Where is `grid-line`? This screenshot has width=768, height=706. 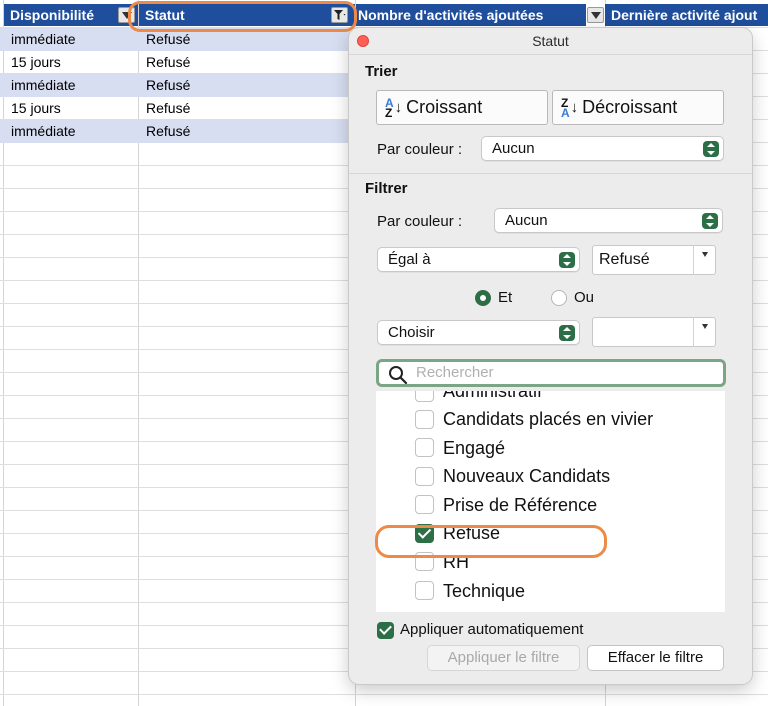
grid-line is located at coordinates (384, 694).